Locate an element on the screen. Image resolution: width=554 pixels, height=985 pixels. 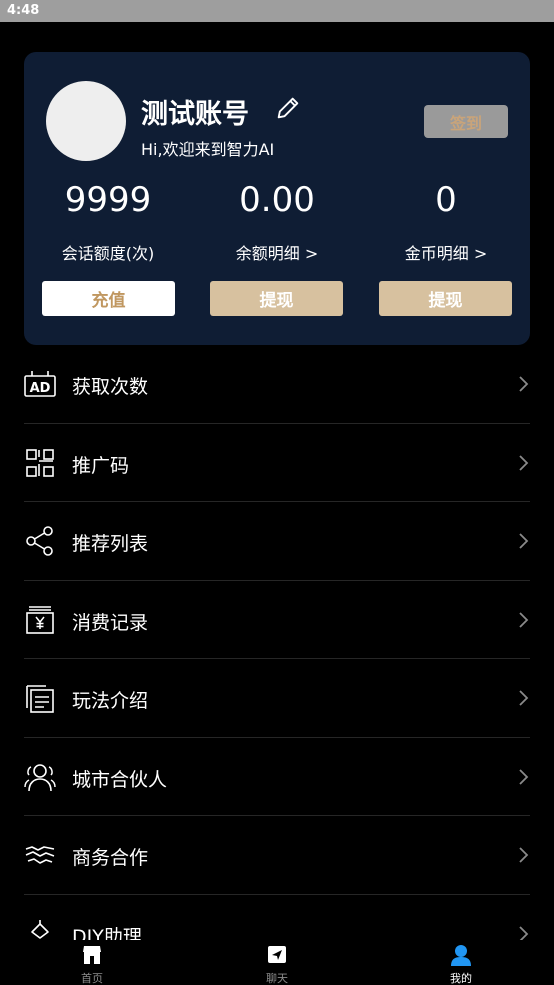
account-name: 测试账号 is located at coordinates (195, 114).